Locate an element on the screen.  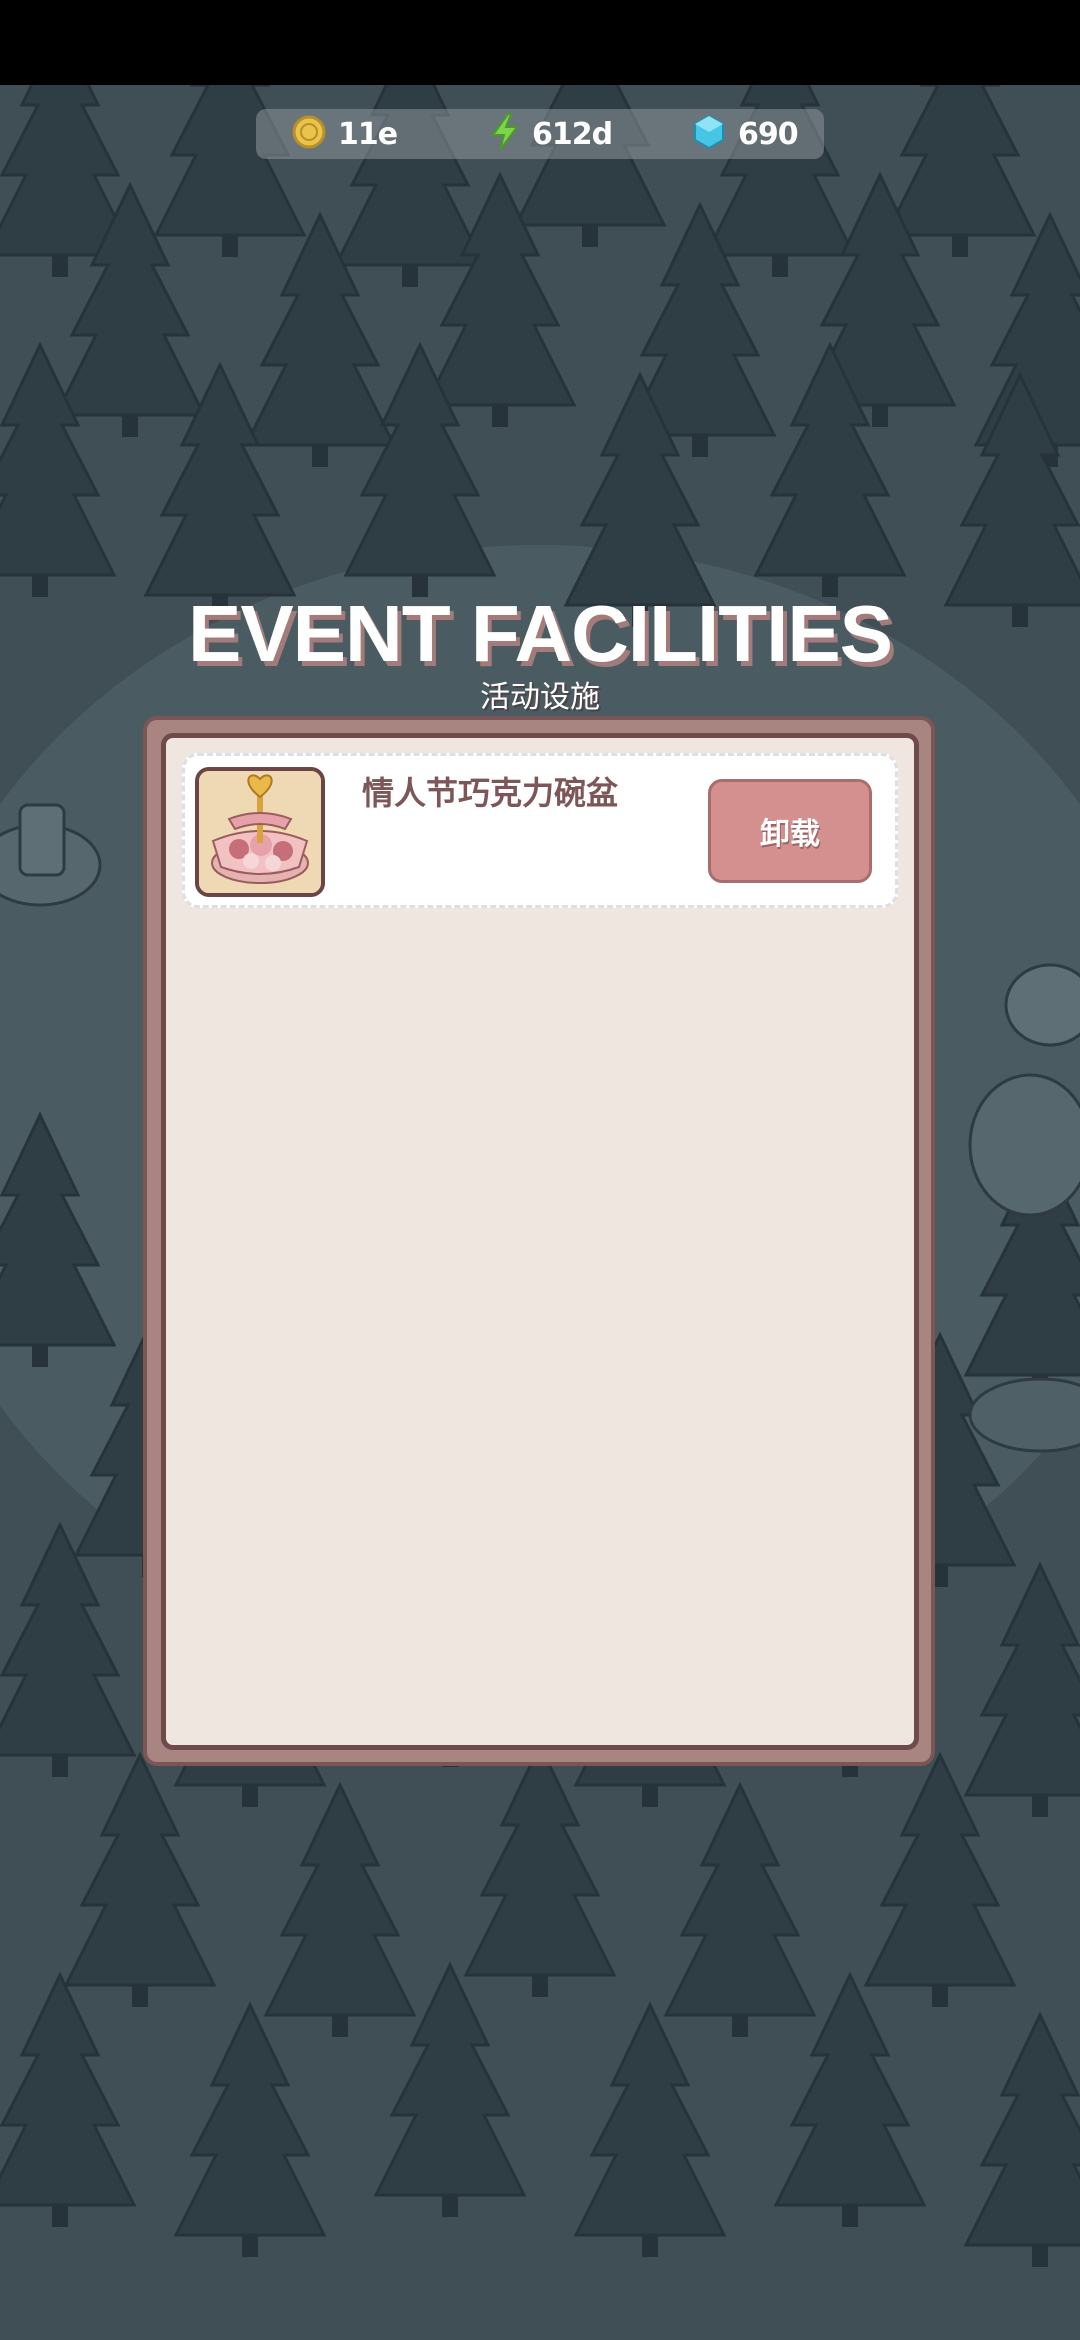
coins-value: 11e is located at coordinates (368, 134).